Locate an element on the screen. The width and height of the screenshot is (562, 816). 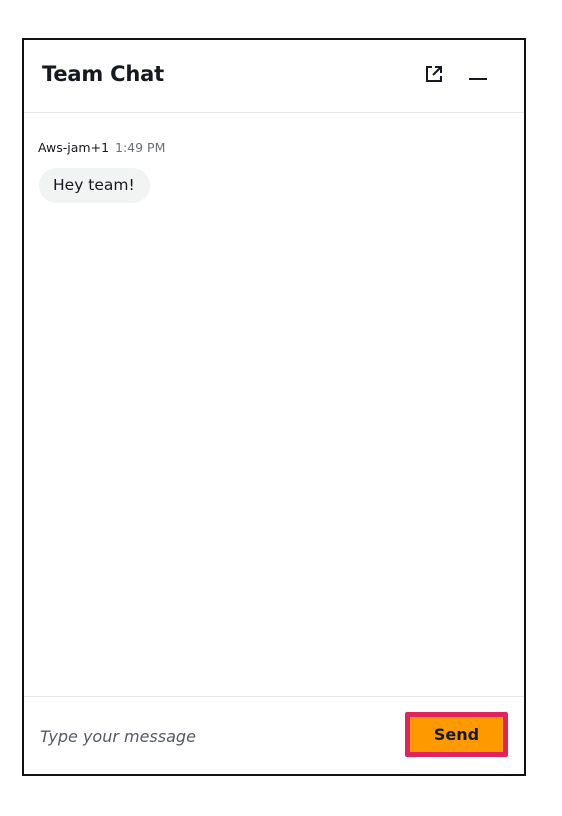
message-composer: Send is located at coordinates (274, 735).